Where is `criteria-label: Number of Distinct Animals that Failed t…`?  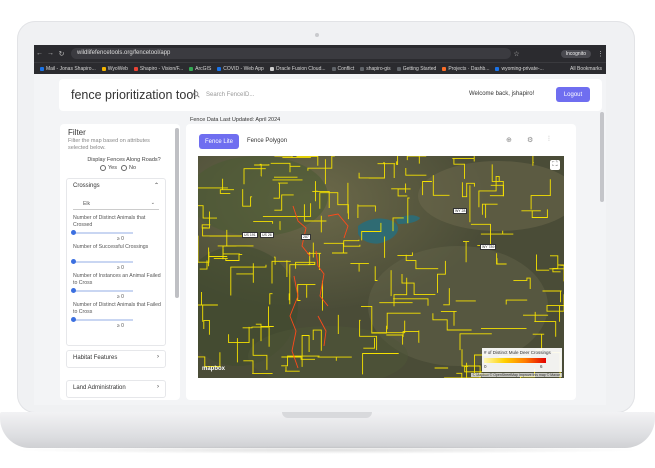
criteria-label: Number of Distinct Animals that Failed t… is located at coordinates (117, 308).